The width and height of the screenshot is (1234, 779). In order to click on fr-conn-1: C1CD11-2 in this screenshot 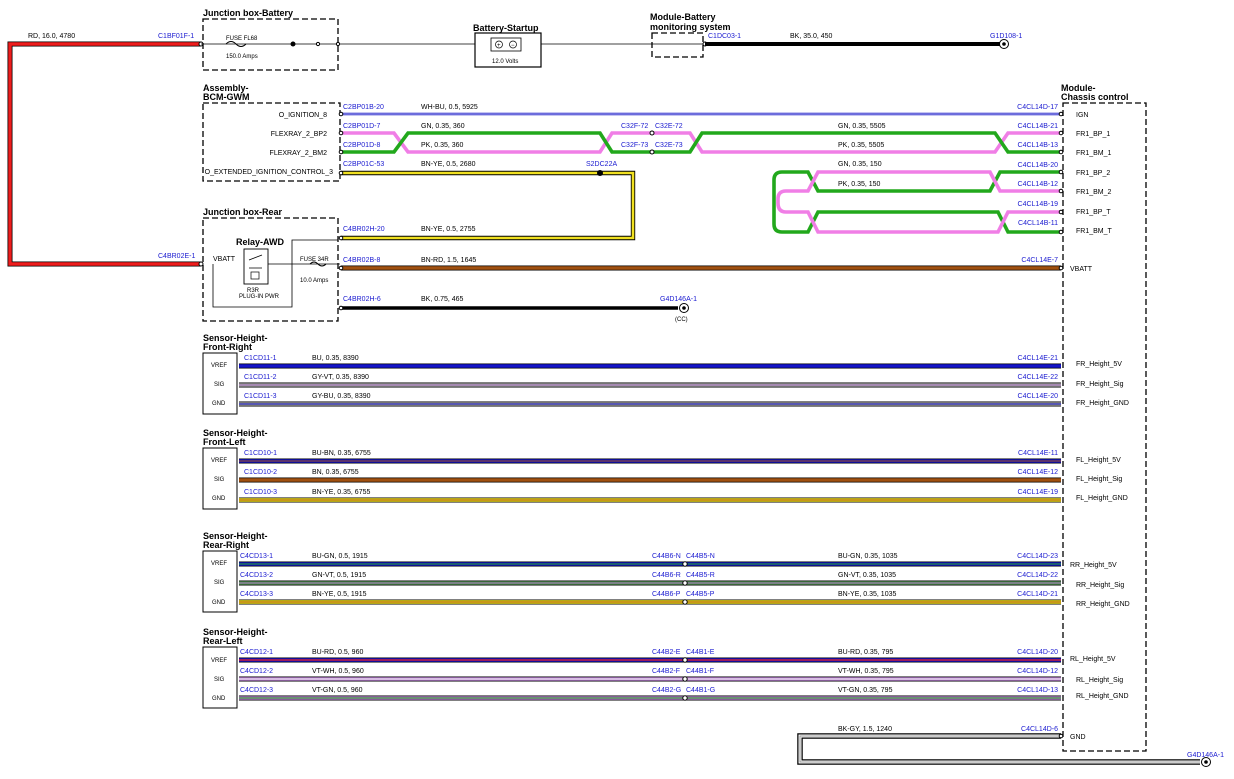, I will do `click(260, 377)`.